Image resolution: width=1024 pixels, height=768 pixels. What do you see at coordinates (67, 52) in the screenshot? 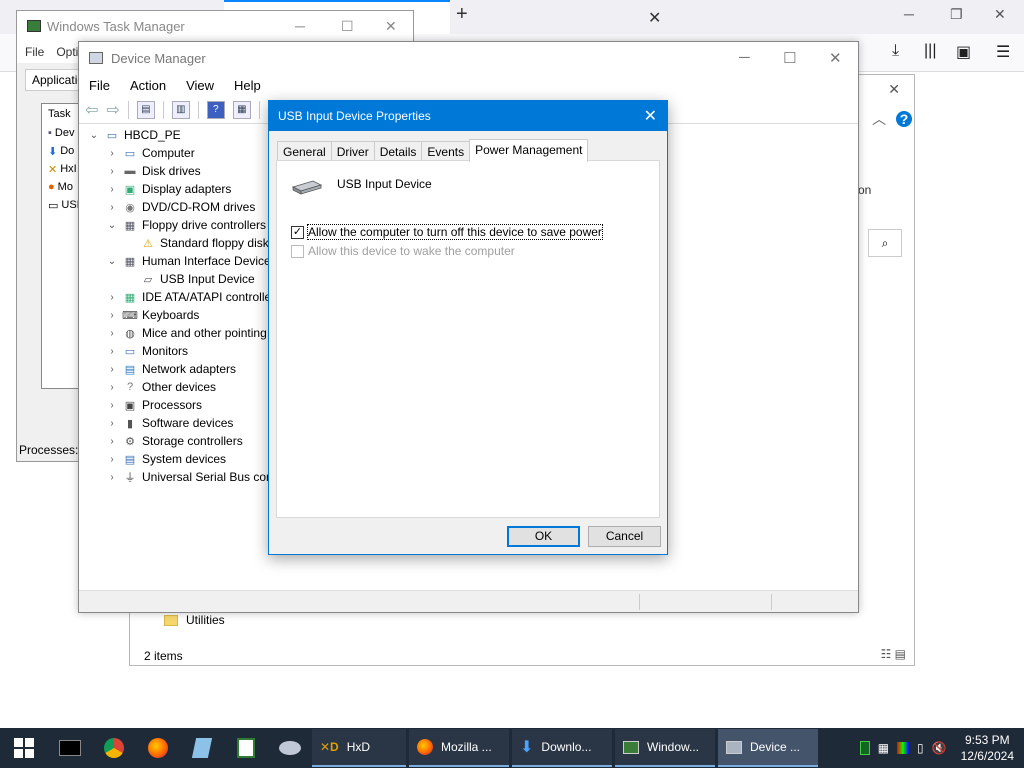
I see `menu-options: Opti` at bounding box center [67, 52].